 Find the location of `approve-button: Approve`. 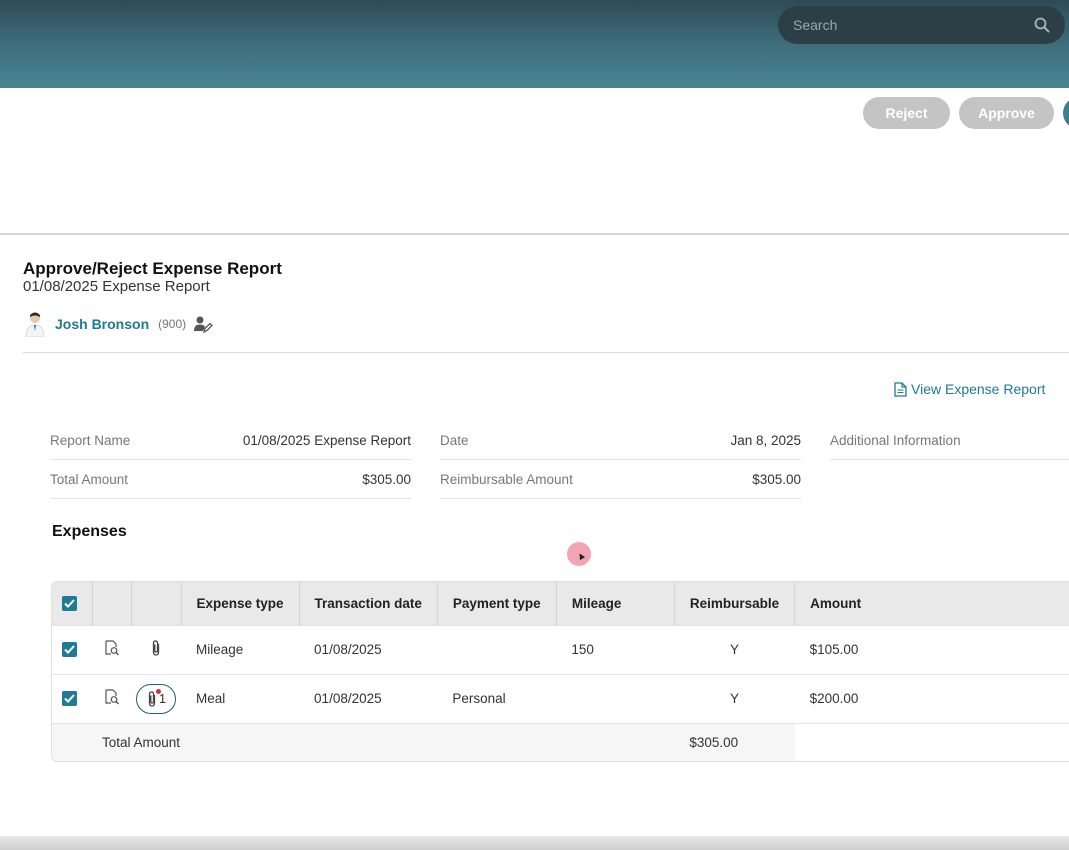

approve-button: Approve is located at coordinates (1006, 113).